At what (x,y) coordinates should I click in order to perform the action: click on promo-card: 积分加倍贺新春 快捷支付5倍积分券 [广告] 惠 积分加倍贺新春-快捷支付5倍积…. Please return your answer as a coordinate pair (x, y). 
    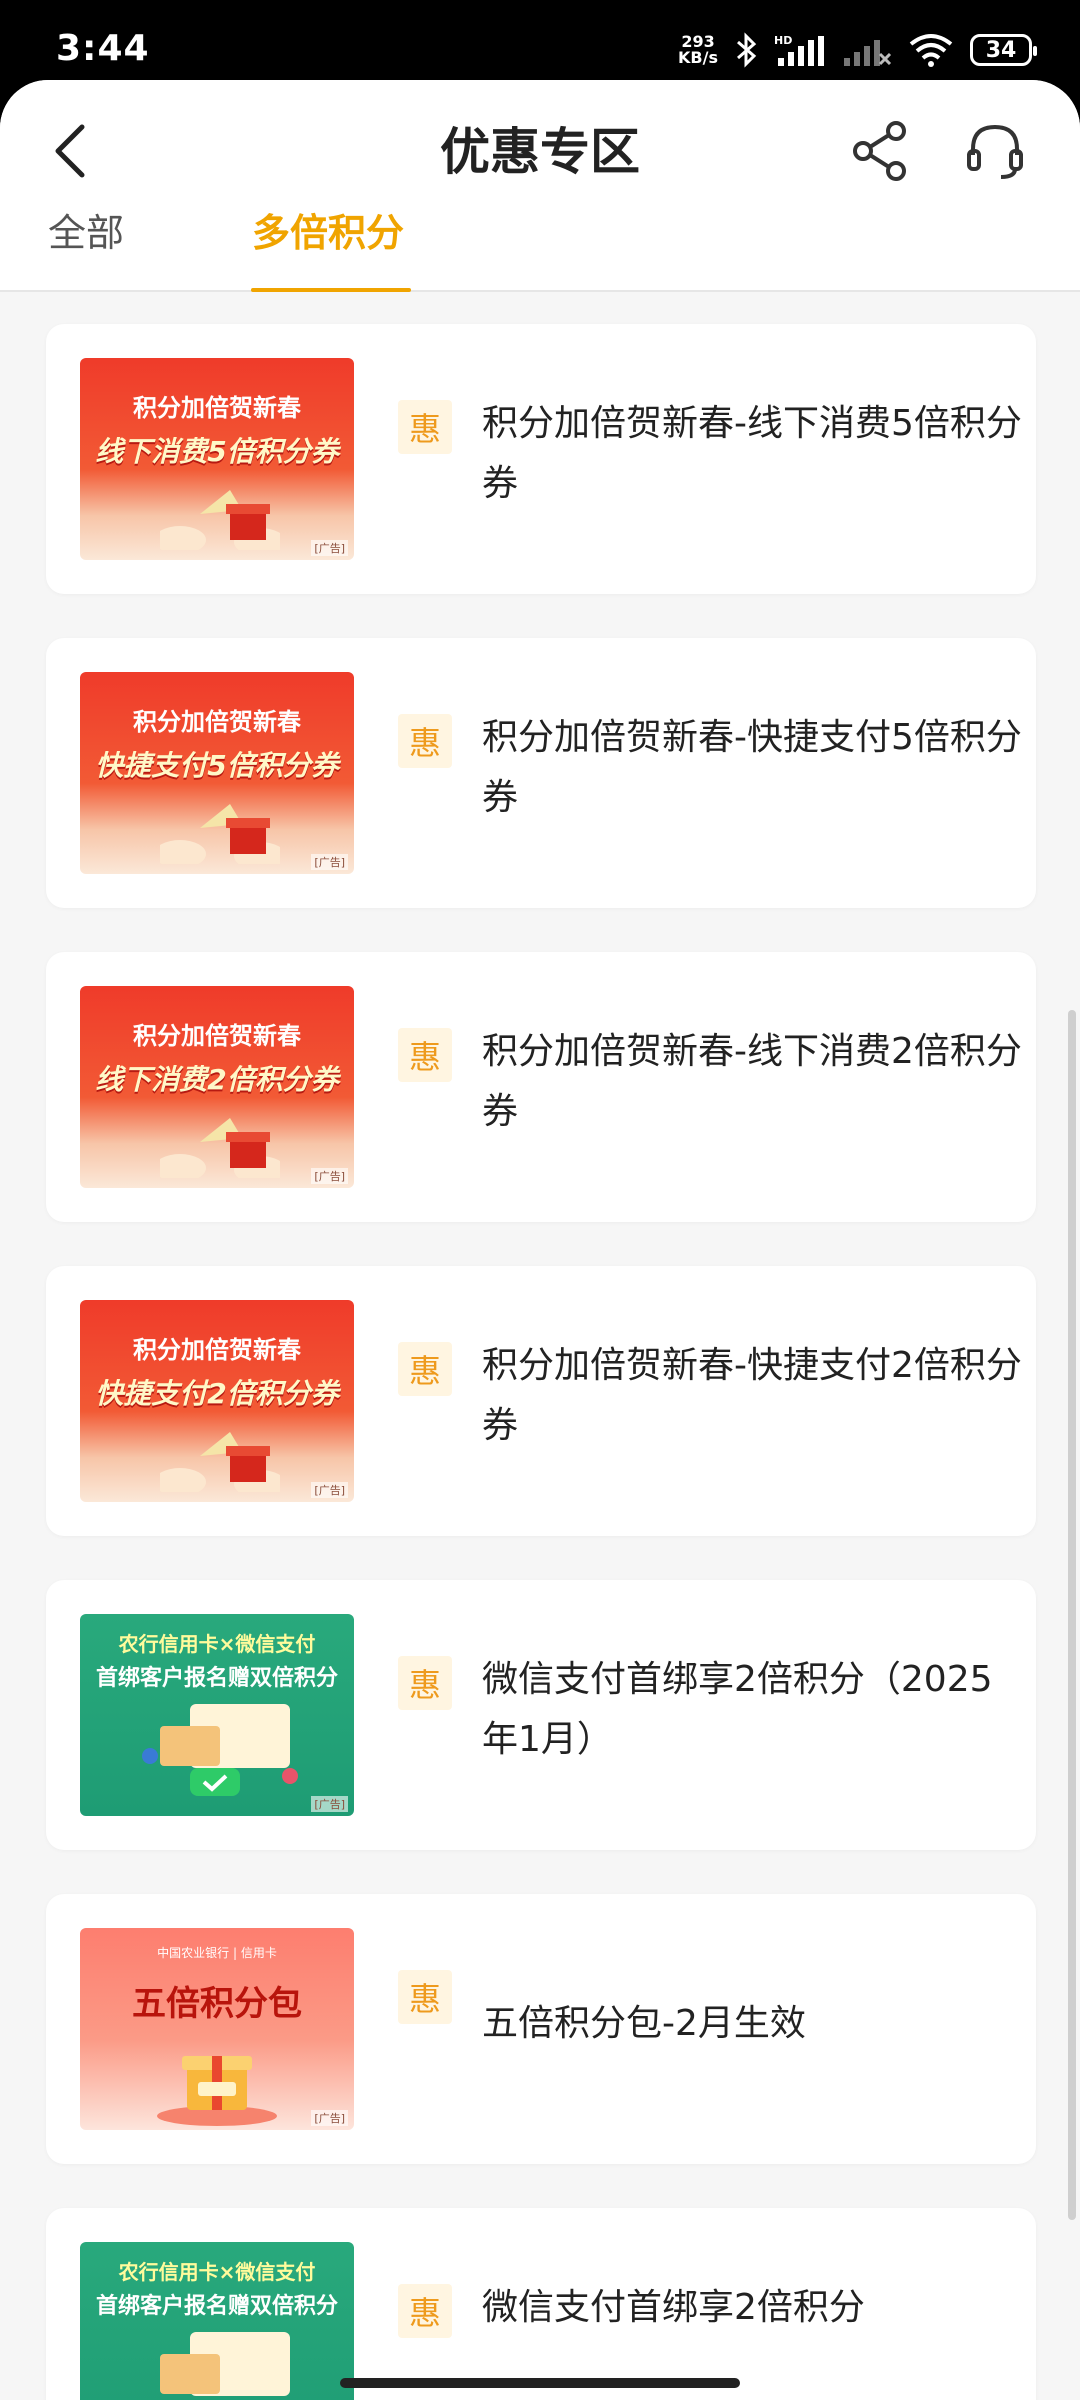
    Looking at the image, I should click on (541, 773).